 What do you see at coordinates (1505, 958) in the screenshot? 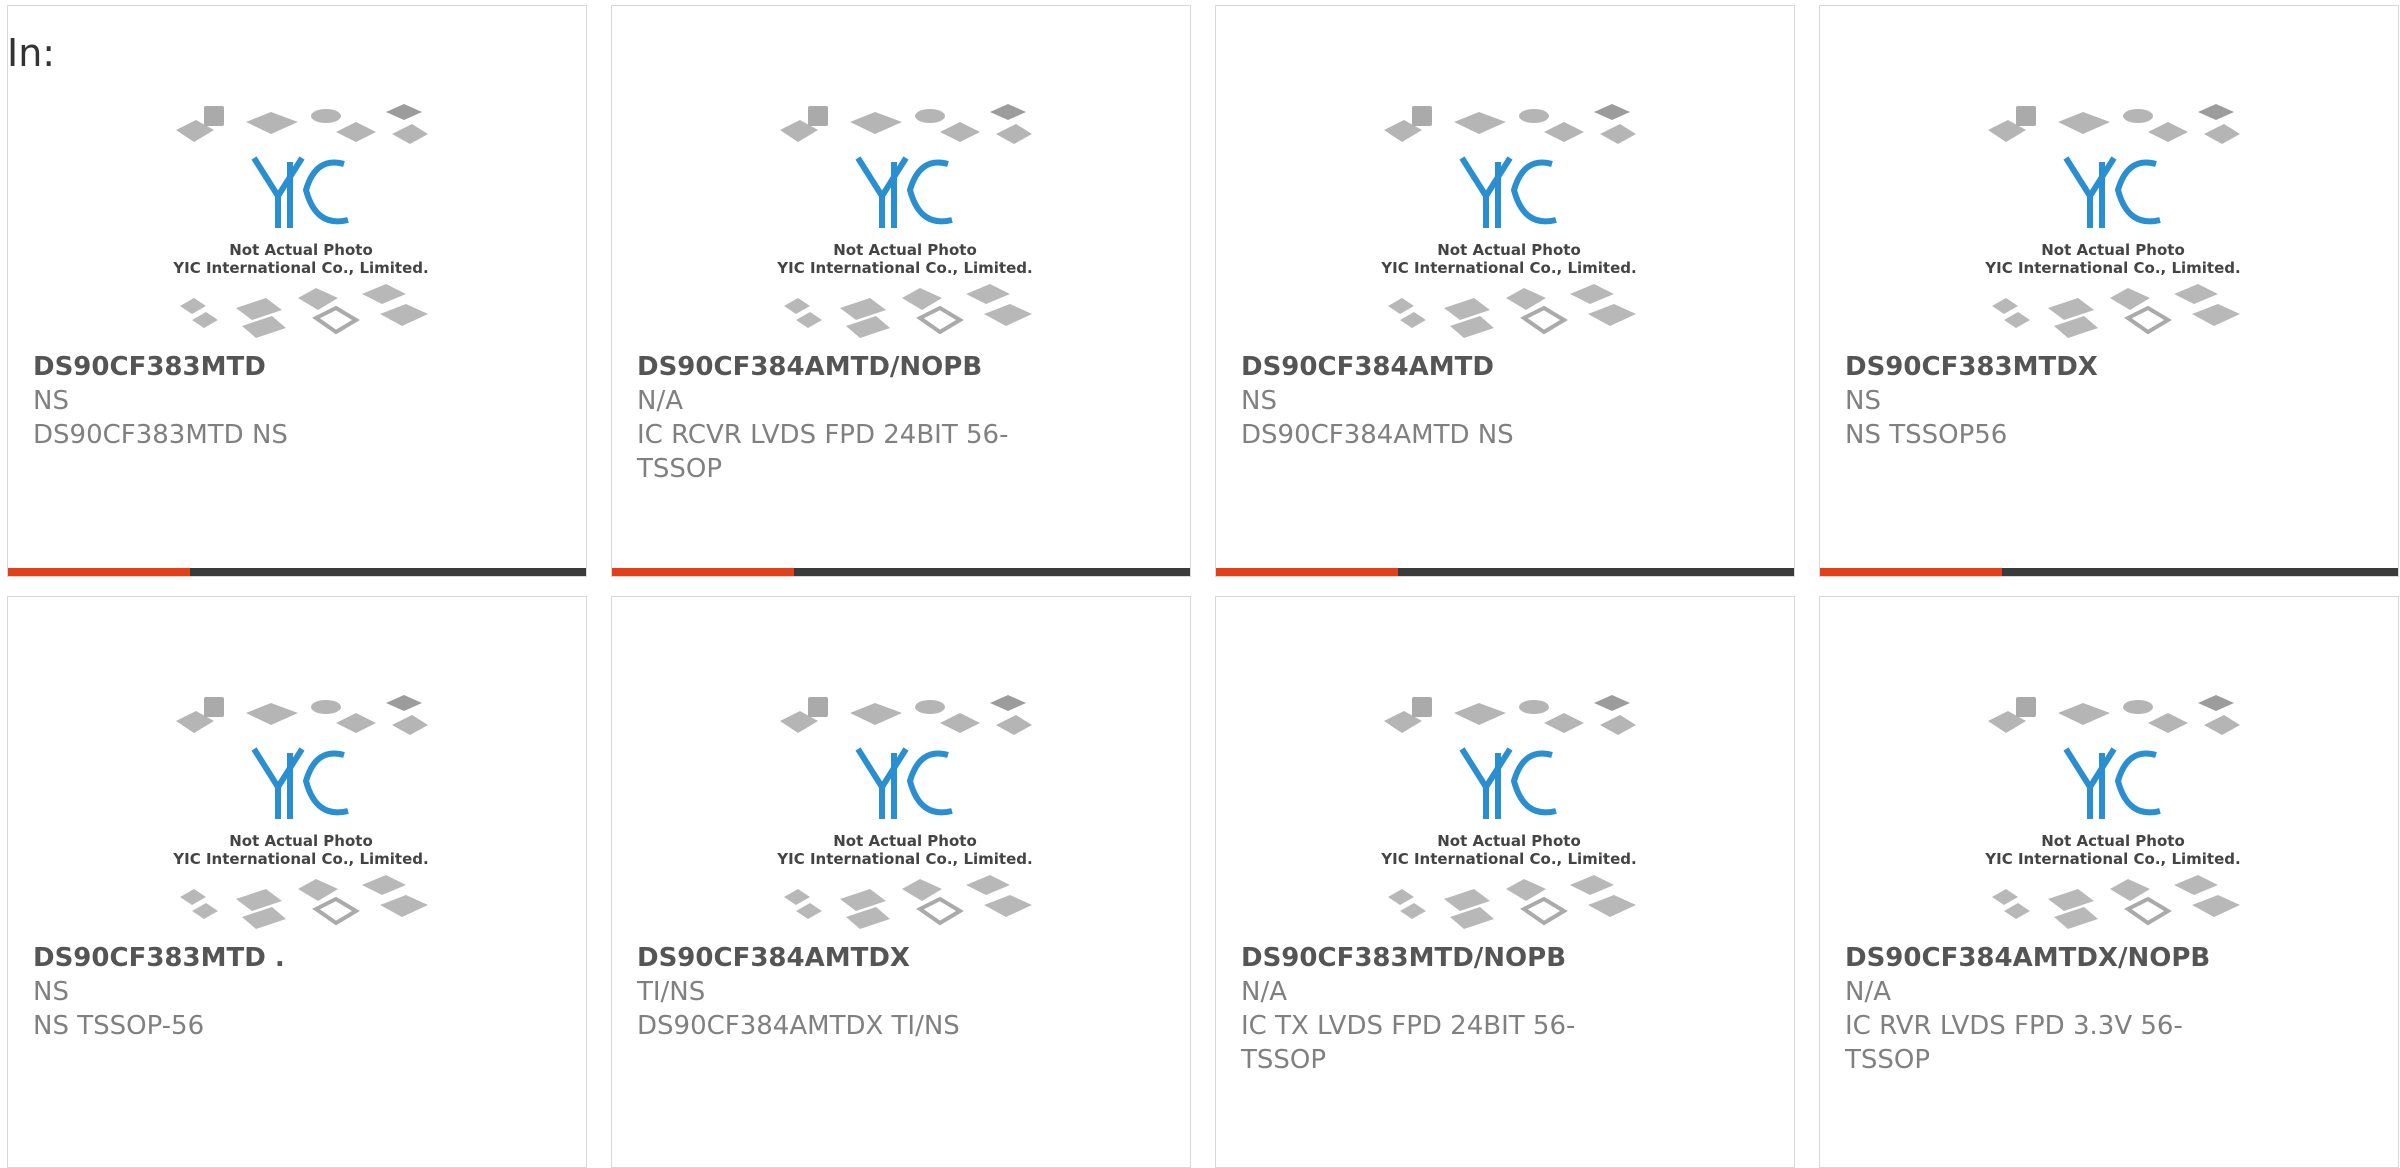
I see `part-number-link: DS90CF383MTD/NOPB` at bounding box center [1505, 958].